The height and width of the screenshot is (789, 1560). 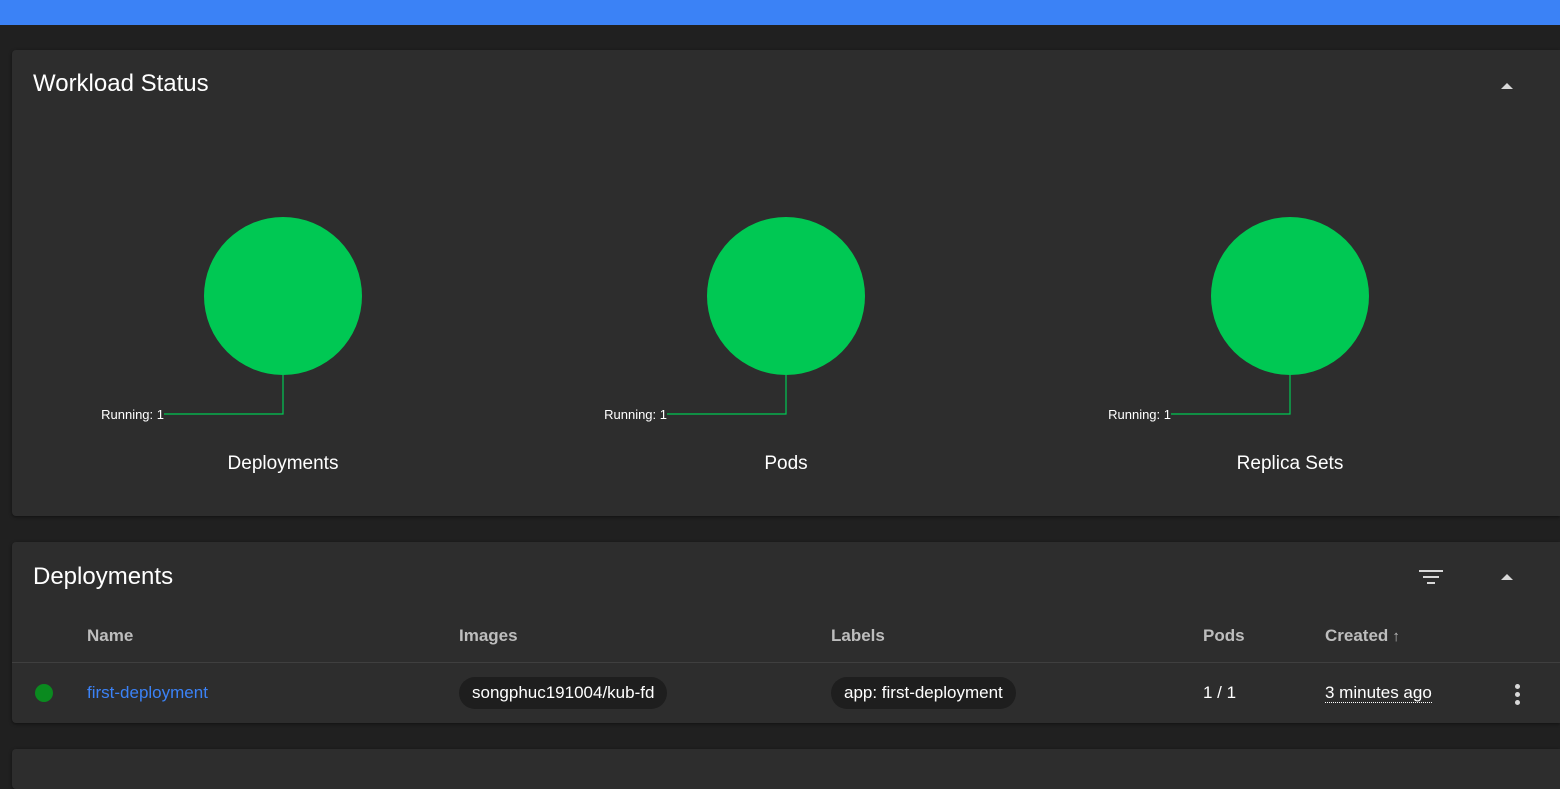 What do you see at coordinates (1290, 296) in the screenshot?
I see `replica-sets-pie` at bounding box center [1290, 296].